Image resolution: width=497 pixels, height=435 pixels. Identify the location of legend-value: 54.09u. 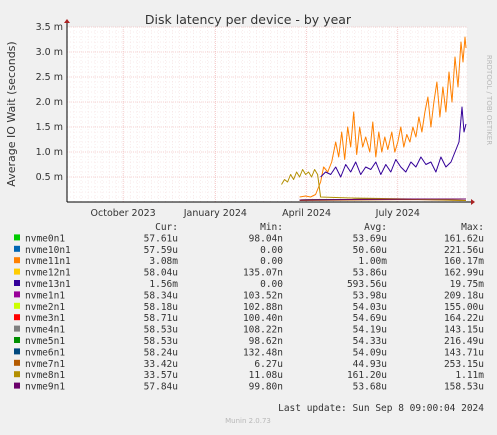
(370, 352).